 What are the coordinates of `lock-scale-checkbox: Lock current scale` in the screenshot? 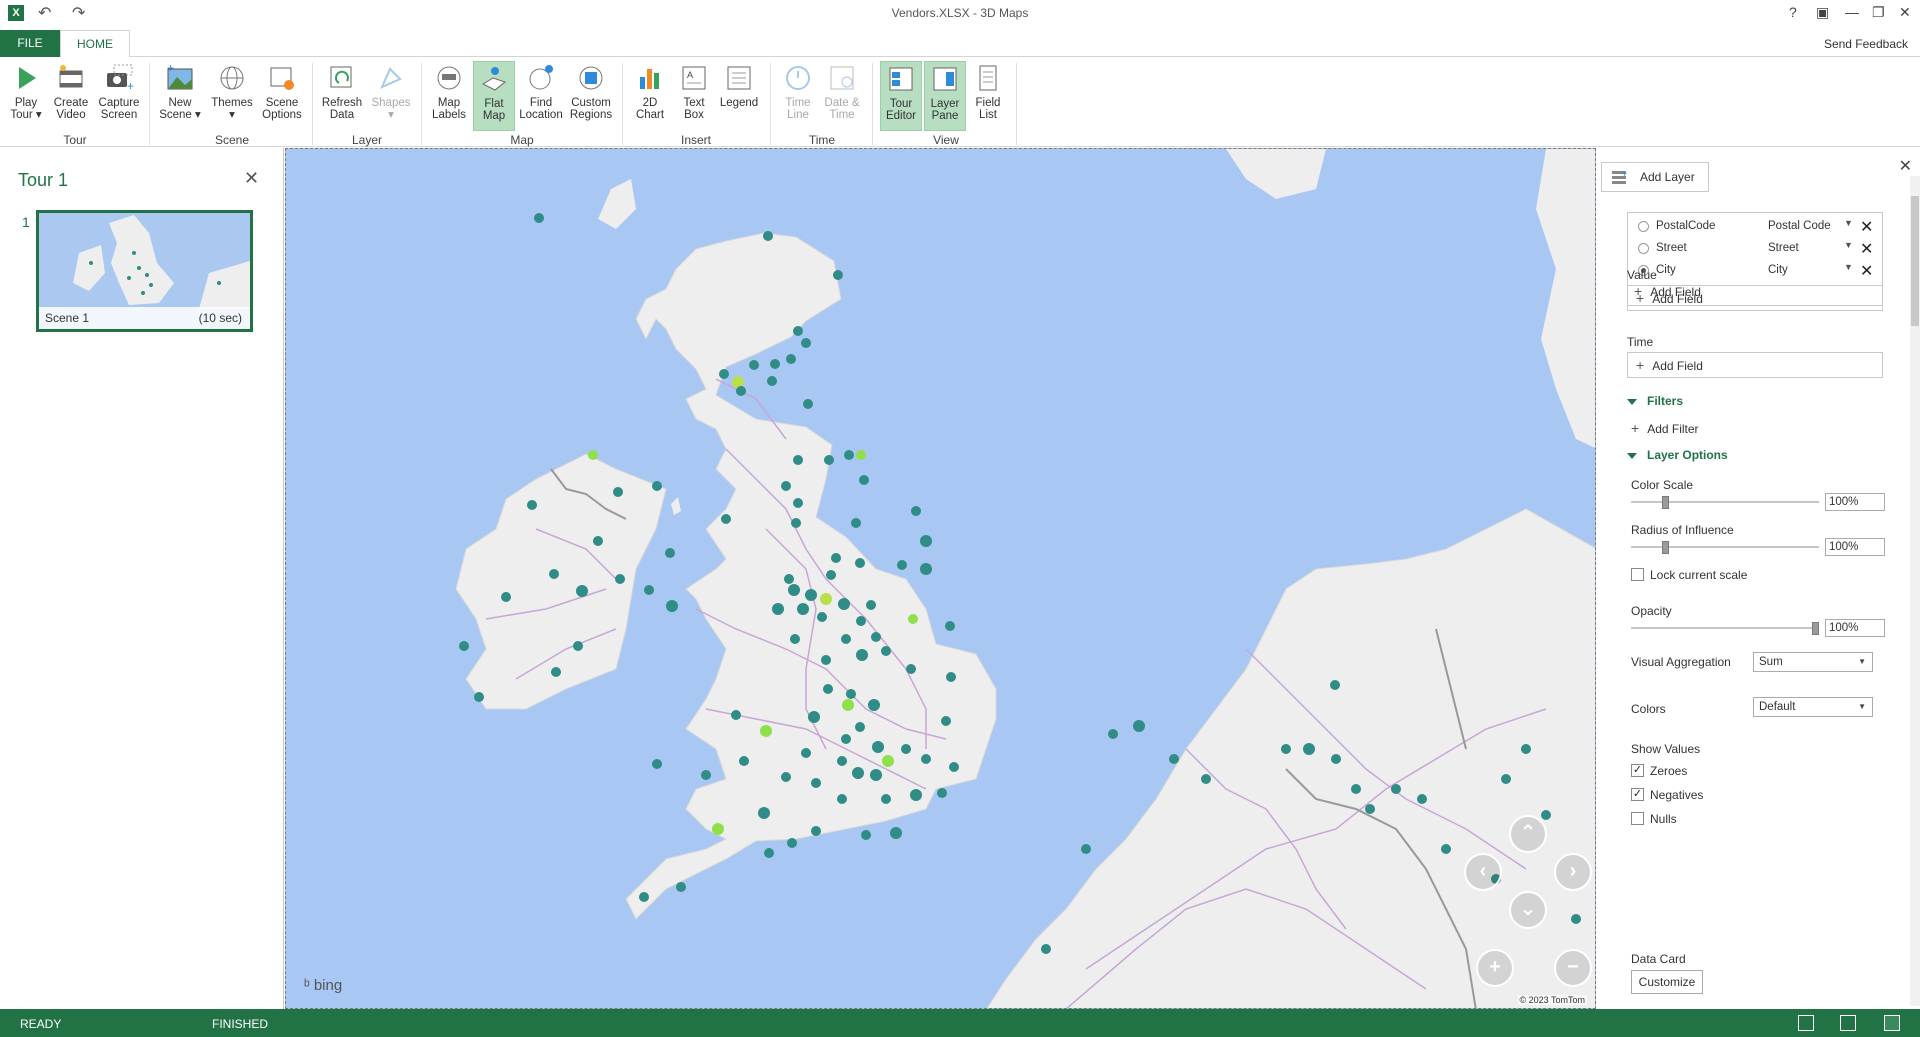 It's located at (1689, 576).